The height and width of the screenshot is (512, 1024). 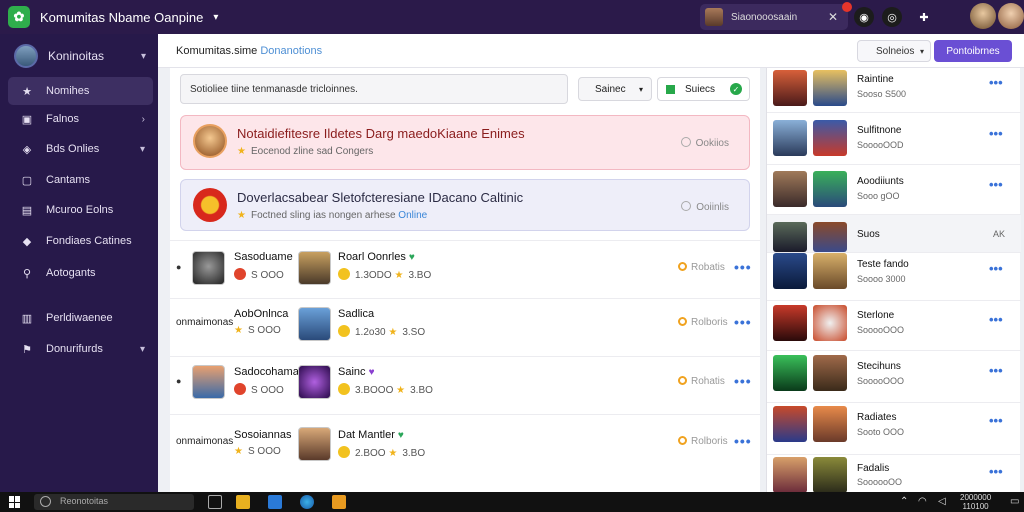 What do you see at coordinates (259, 274) in the screenshot?
I see `row-left-meta: S OOO` at bounding box center [259, 274].